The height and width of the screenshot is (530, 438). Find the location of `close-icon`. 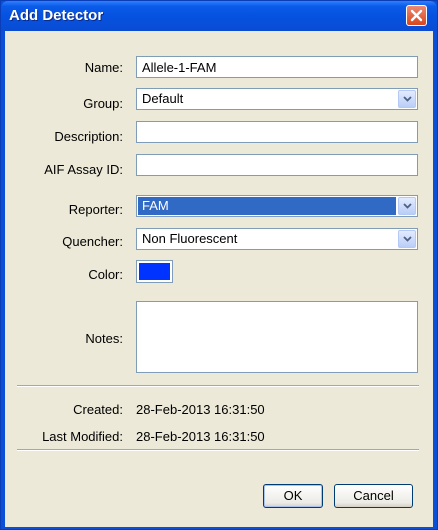

close-icon is located at coordinates (416, 15).